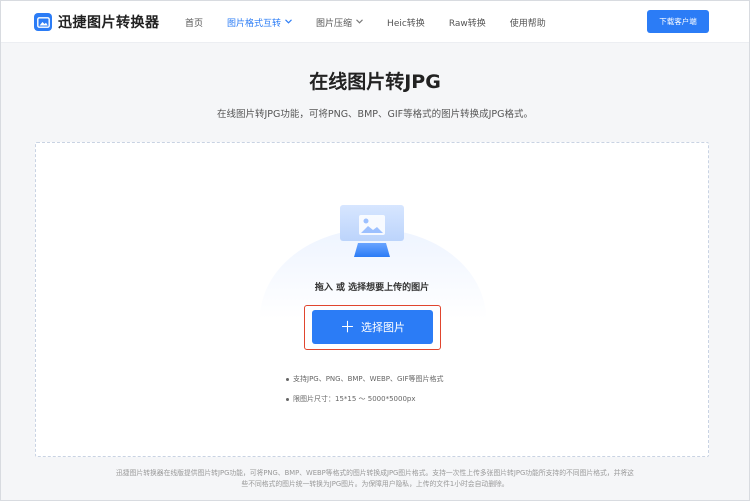 The width and height of the screenshot is (750, 501). Describe the element at coordinates (372, 288) in the screenshot. I see `drop-instruction: 拖入 或 选择想要上传的图片` at that location.